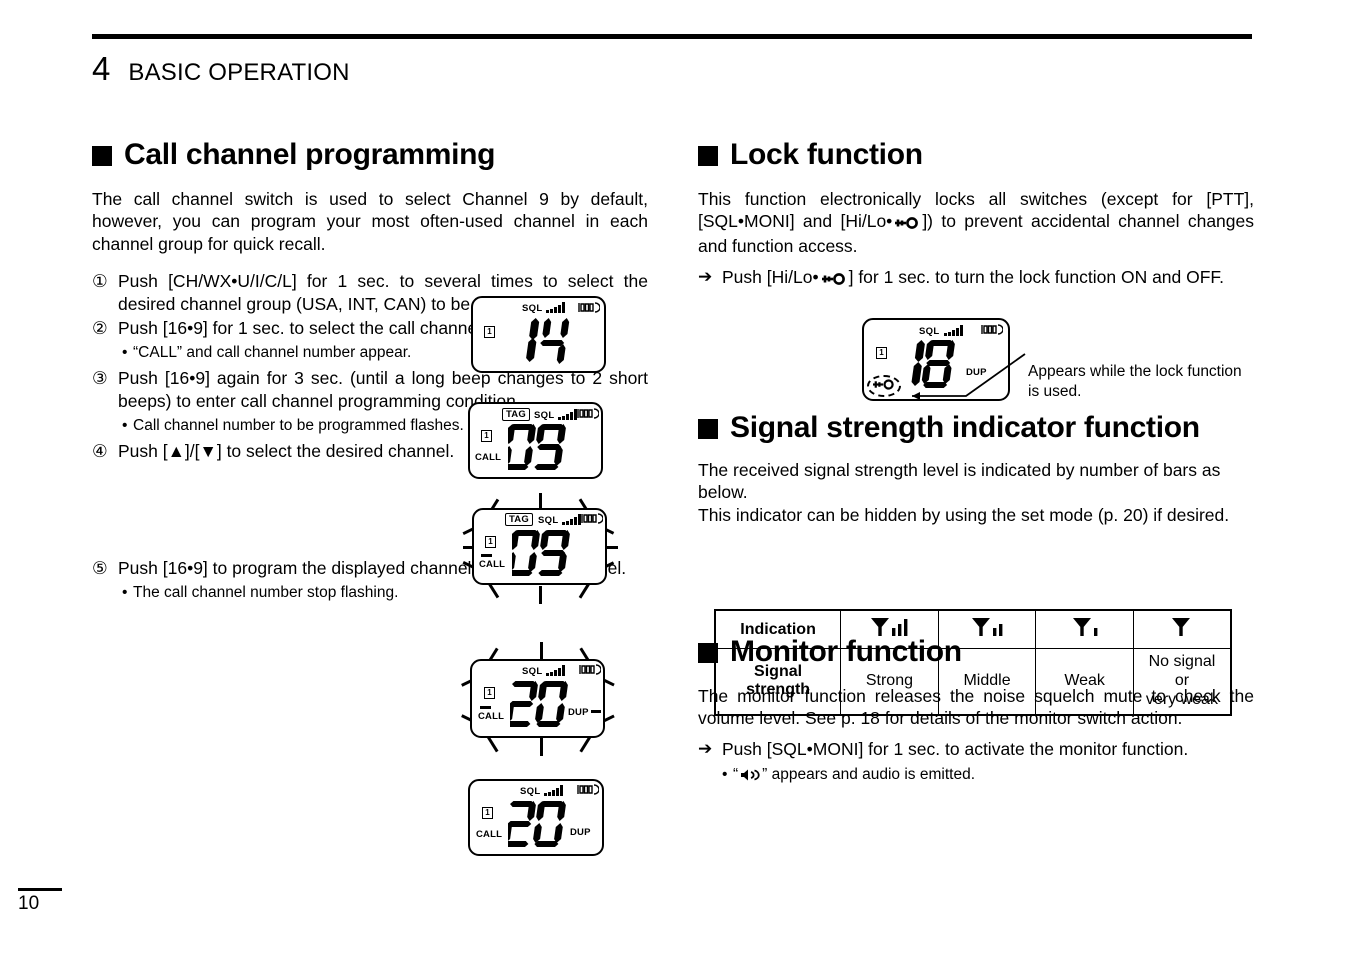  What do you see at coordinates (976, 155) in the screenshot?
I see `section-title-lock-function: Lock function` at bounding box center [976, 155].